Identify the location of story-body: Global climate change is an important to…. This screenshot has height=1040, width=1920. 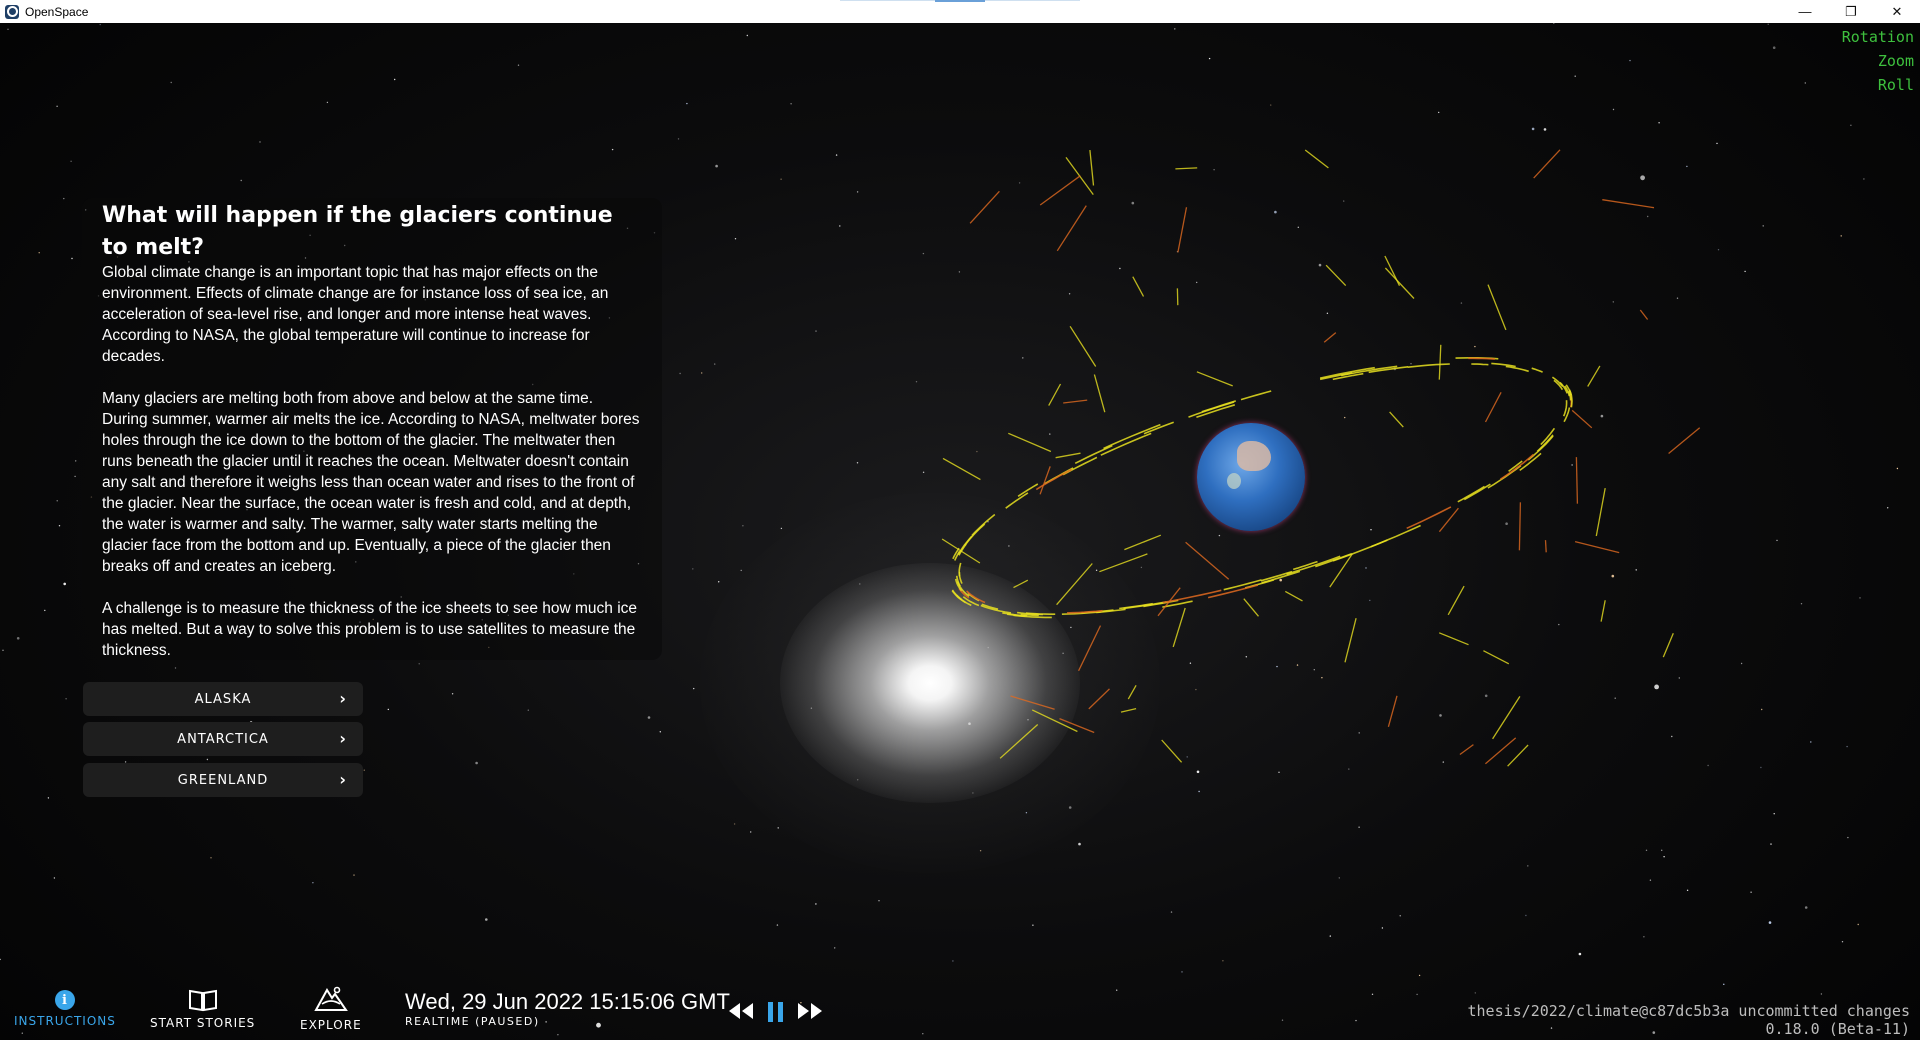
(372, 472).